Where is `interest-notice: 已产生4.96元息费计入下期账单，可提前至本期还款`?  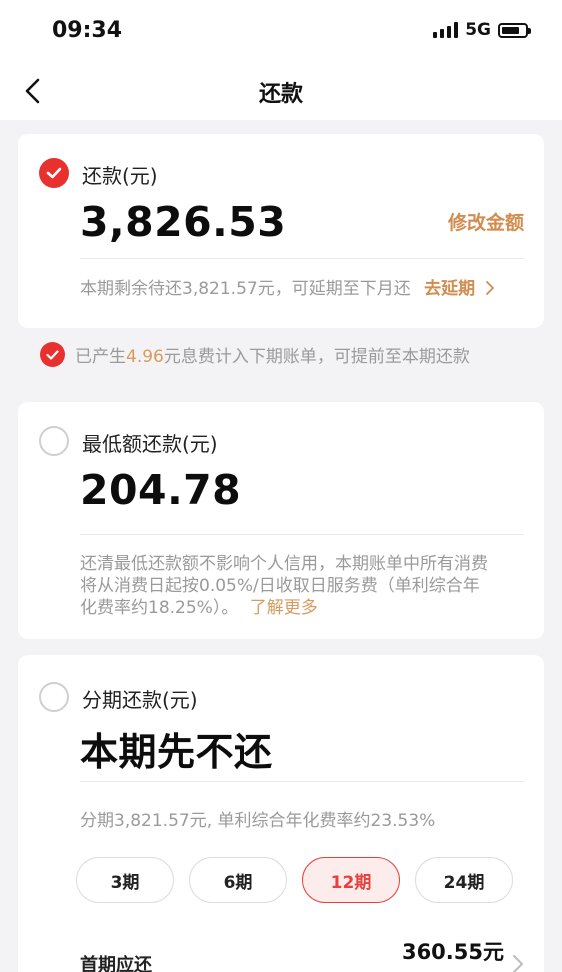
interest-notice: 已产生4.96元息费计入下期账单，可提前至本期还款 is located at coordinates (255, 354).